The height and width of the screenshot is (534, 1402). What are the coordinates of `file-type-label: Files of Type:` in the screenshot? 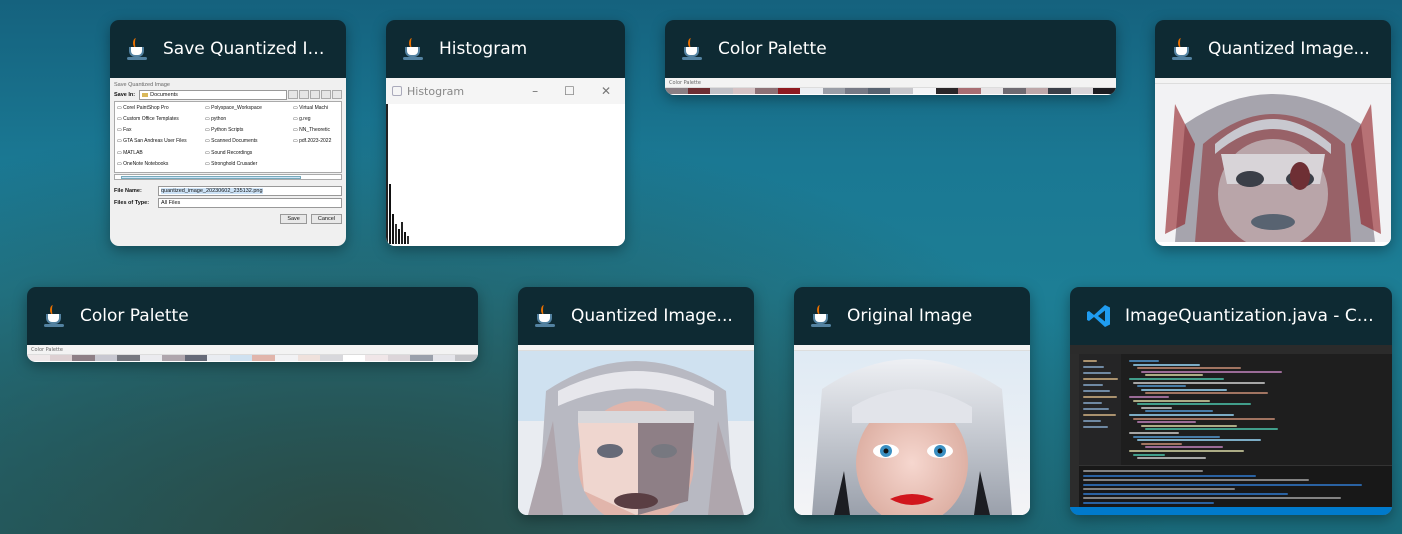 It's located at (132, 203).